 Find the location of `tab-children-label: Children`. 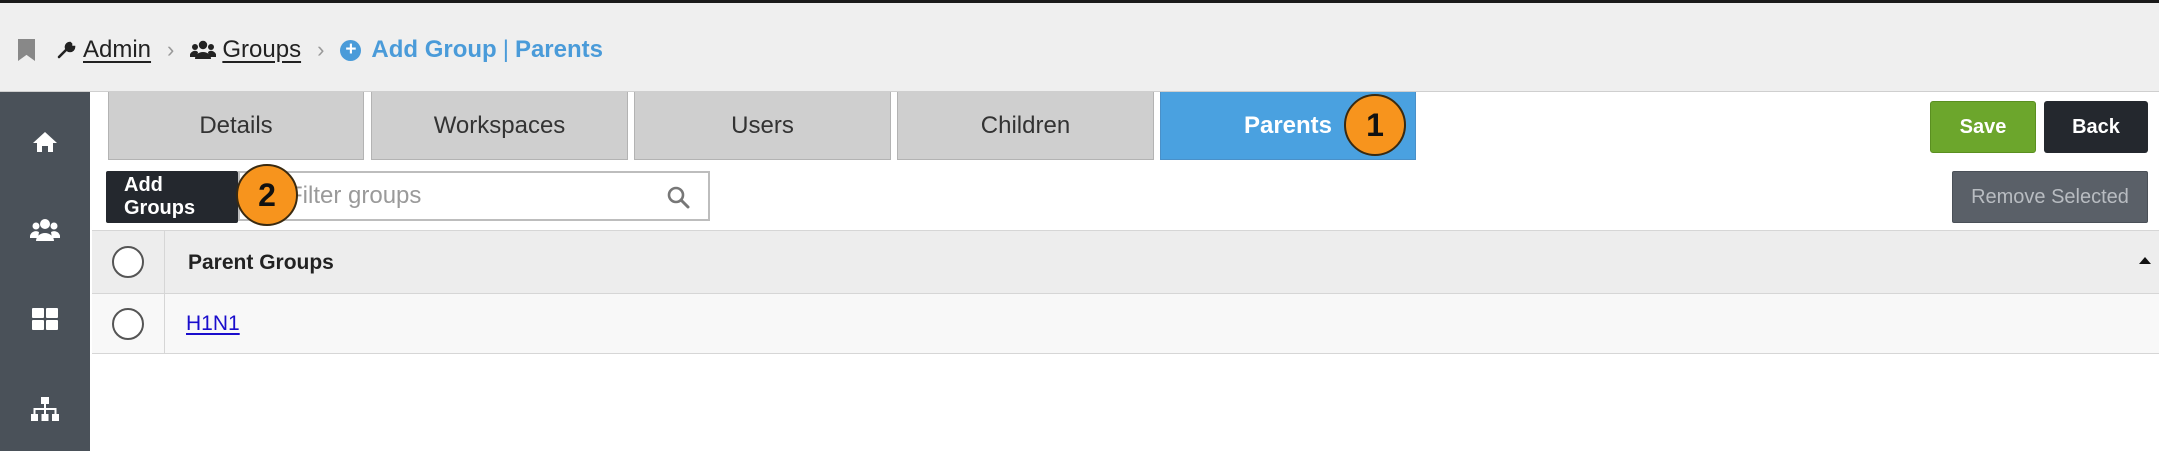

tab-children-label: Children is located at coordinates (1025, 125).